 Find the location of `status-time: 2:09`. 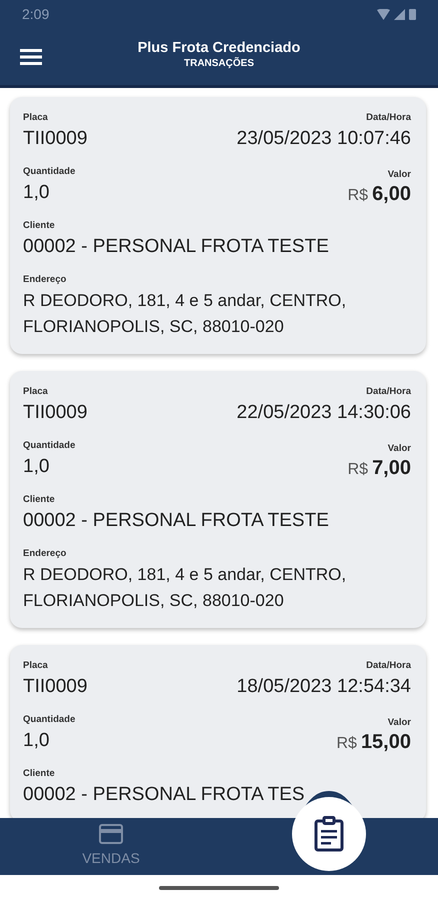

status-time: 2:09 is located at coordinates (36, 14).